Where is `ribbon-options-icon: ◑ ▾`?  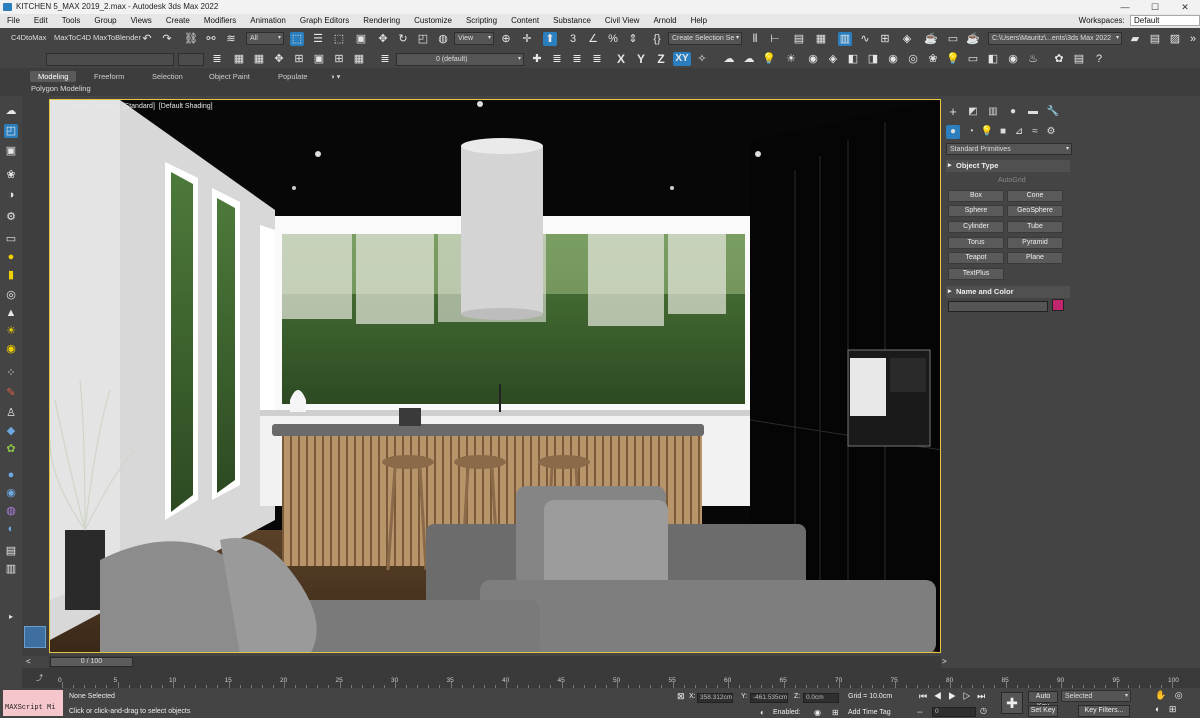 ribbon-options-icon: ◑ ▾ is located at coordinates (335, 76).